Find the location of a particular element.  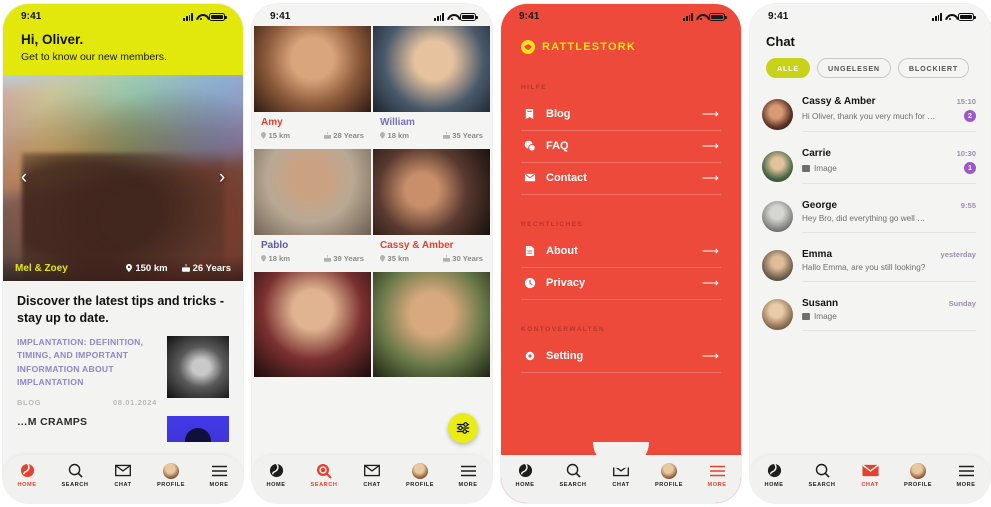

filter-pill-ungelesen: UNGELESEN is located at coordinates (853, 68).